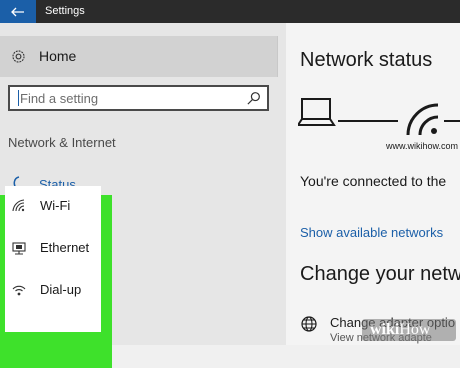 Image resolution: width=460 pixels, height=368 pixels. I want to click on title-bar: Settings, so click(230, 11).